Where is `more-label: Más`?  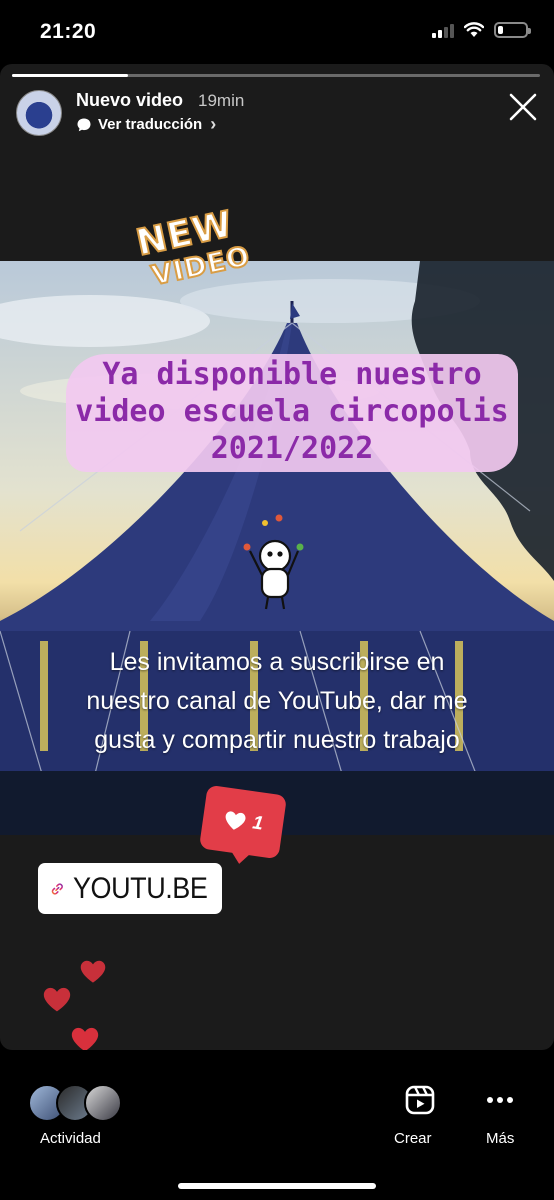
more-label: Más is located at coordinates (500, 1138).